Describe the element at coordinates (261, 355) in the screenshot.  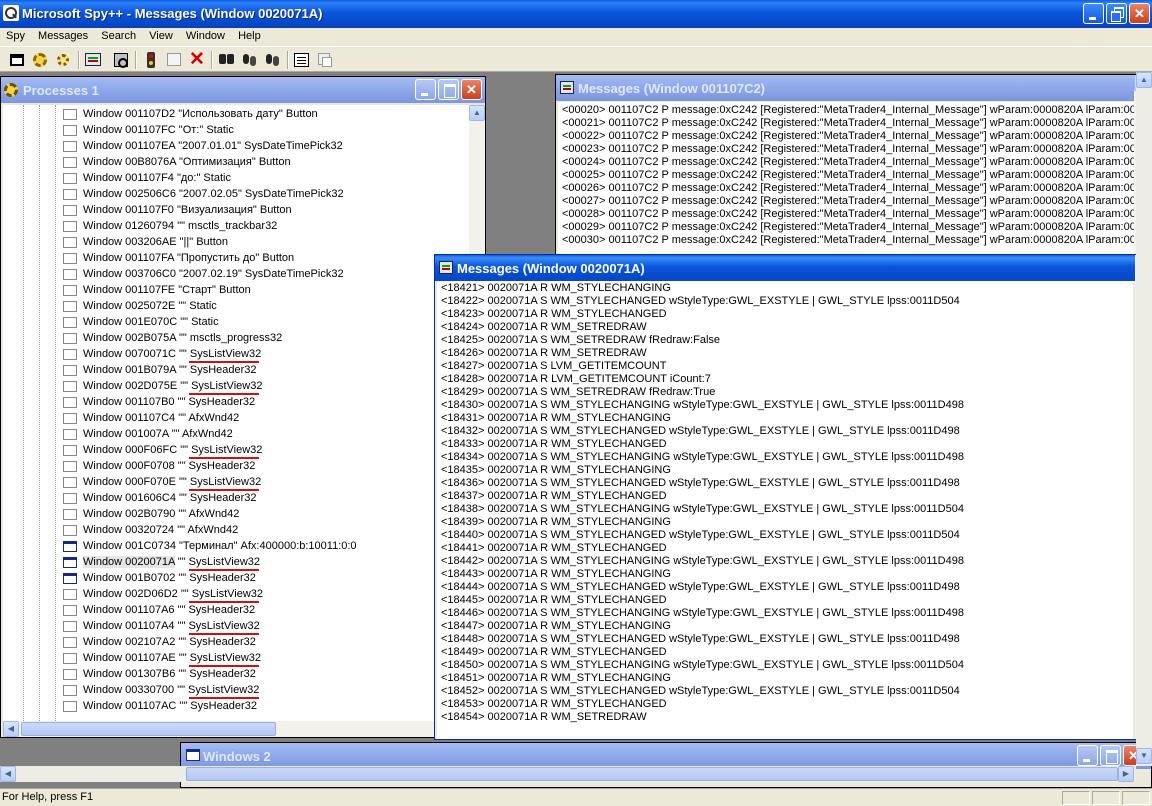
I see `tree-item: Window 0070071C "" SysListView32` at that location.